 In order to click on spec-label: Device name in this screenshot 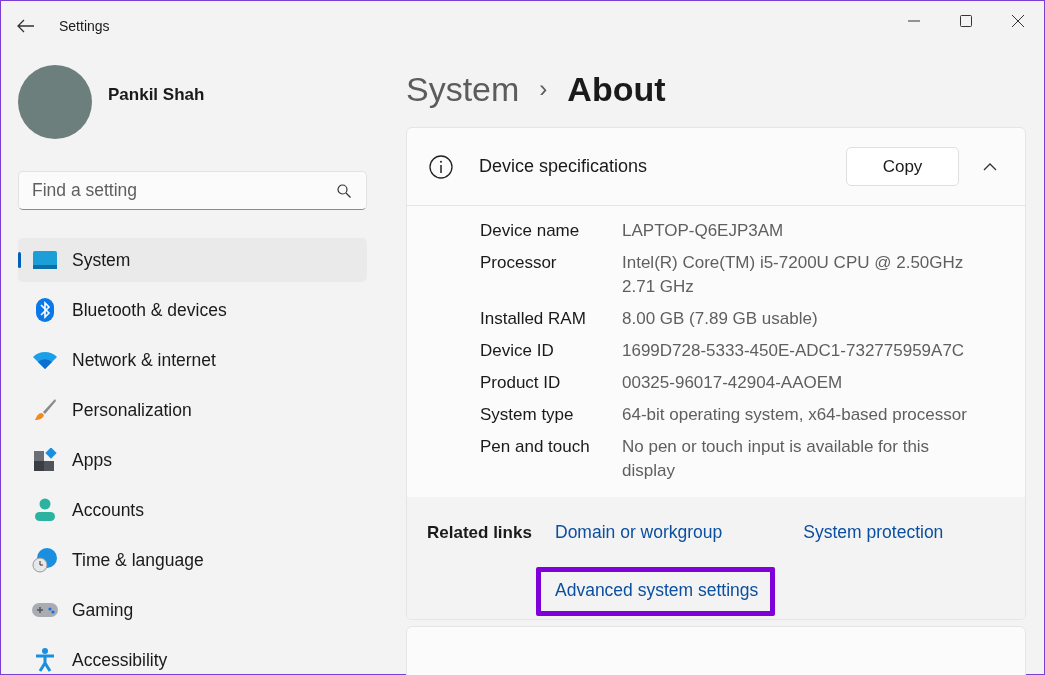, I will do `click(530, 231)`.